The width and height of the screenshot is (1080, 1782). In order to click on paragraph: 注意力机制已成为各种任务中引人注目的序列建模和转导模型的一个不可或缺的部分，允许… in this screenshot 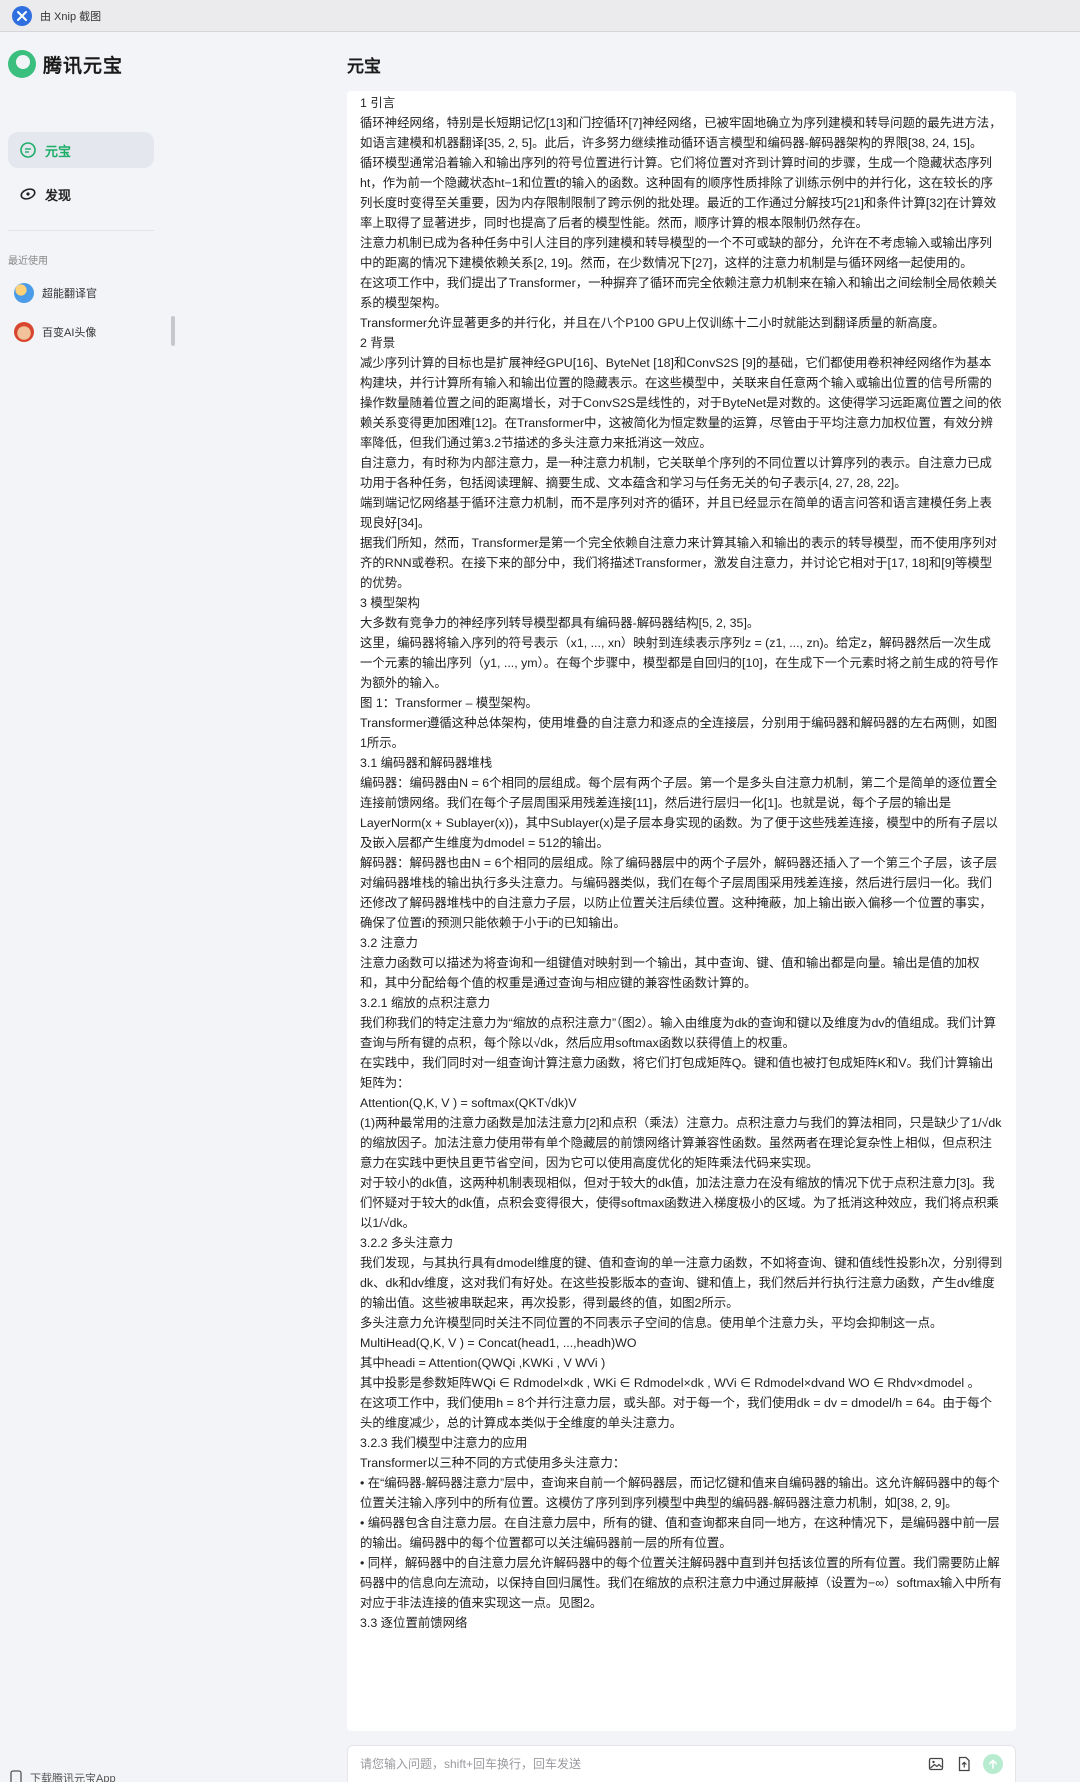, I will do `click(676, 253)`.